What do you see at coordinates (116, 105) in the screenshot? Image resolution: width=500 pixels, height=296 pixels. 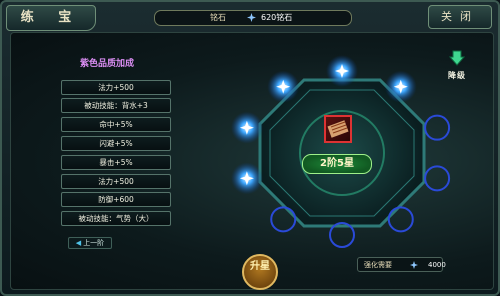 I see `bonus-stat: 被动技能：背水+3` at bounding box center [116, 105].